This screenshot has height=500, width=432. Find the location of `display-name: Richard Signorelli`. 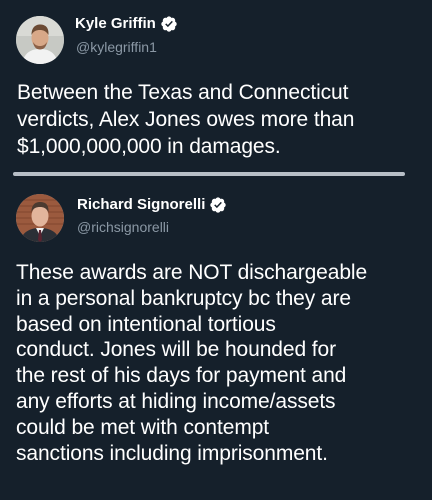

display-name: Richard Signorelli is located at coordinates (141, 205).